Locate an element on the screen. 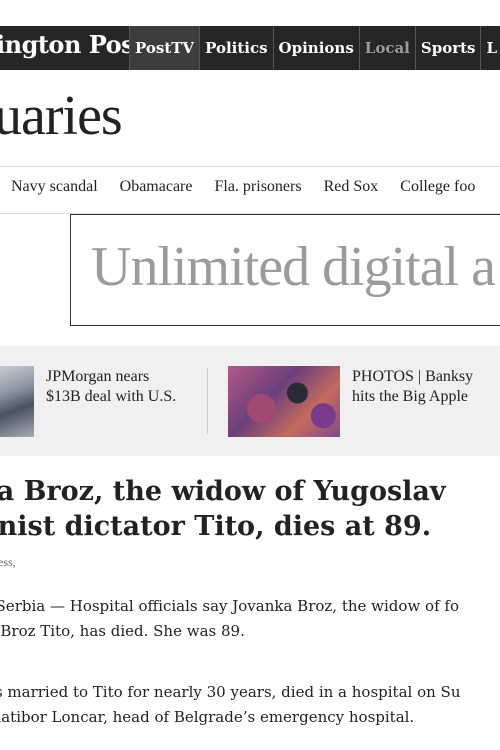 This screenshot has height=750, width=500. promo-thumbnail-jpmorgan is located at coordinates (17, 401).